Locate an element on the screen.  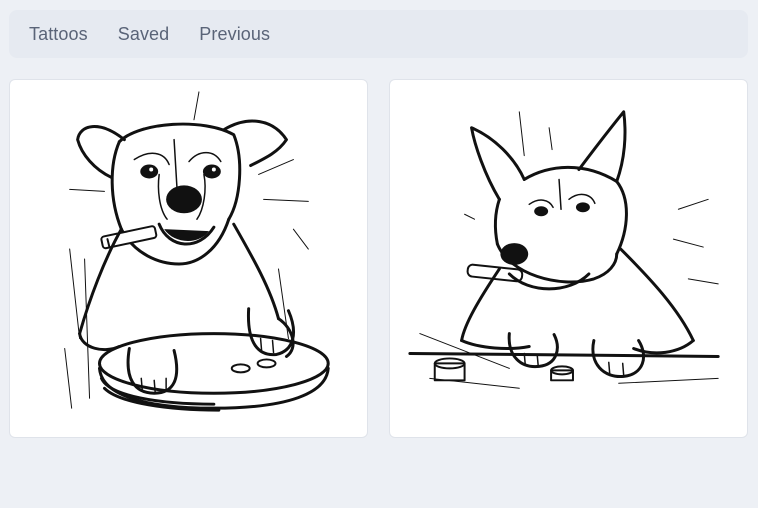
tab-tattoos: Tattoos is located at coordinates (58, 34).